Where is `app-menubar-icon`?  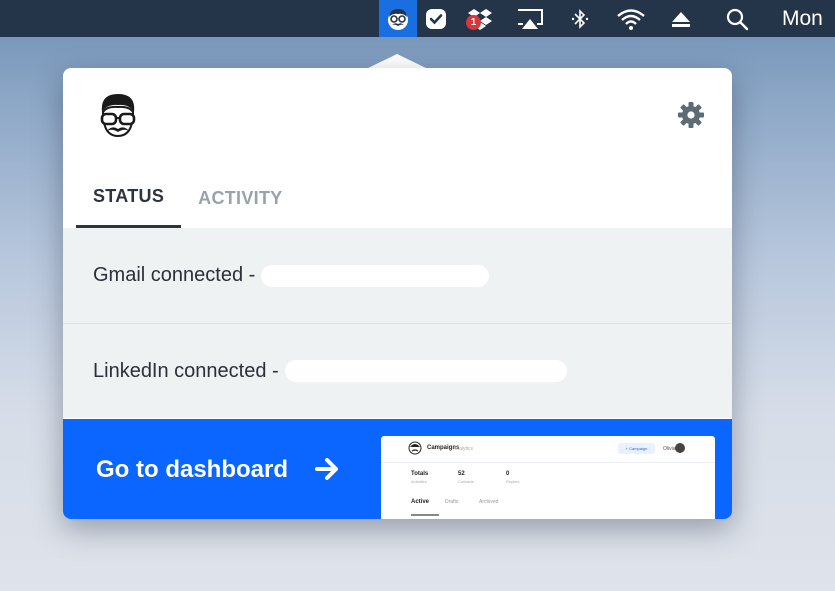 app-menubar-icon is located at coordinates (398, 18).